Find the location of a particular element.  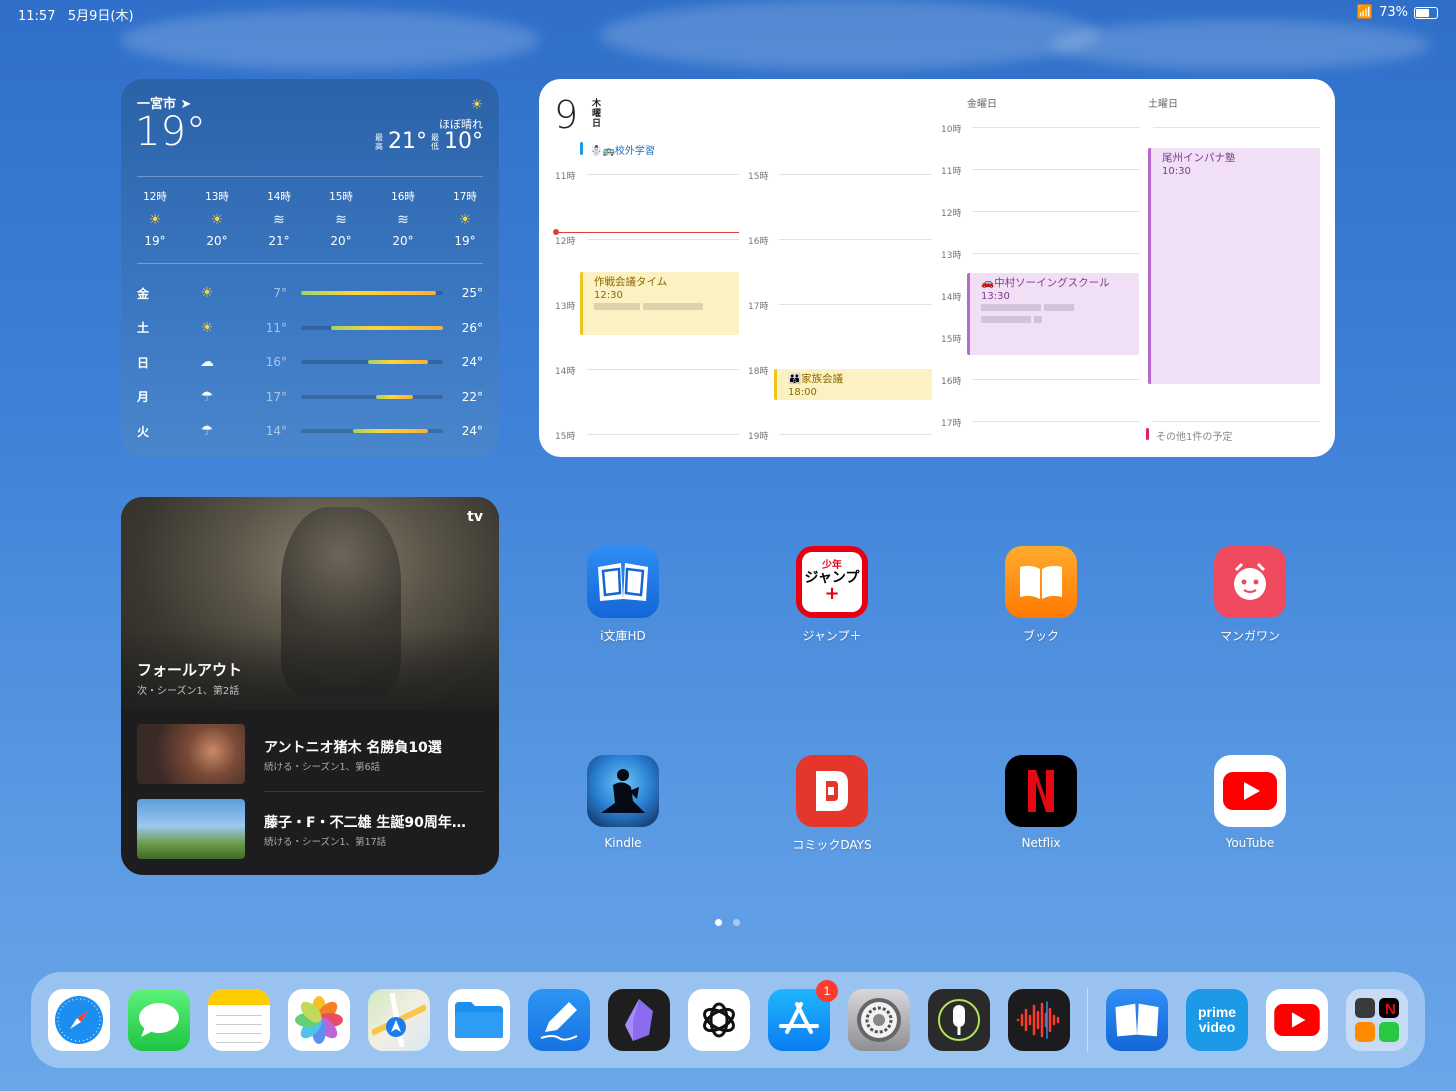

hourly-item: 12時 ☀ 19° is located at coordinates (155, 218).